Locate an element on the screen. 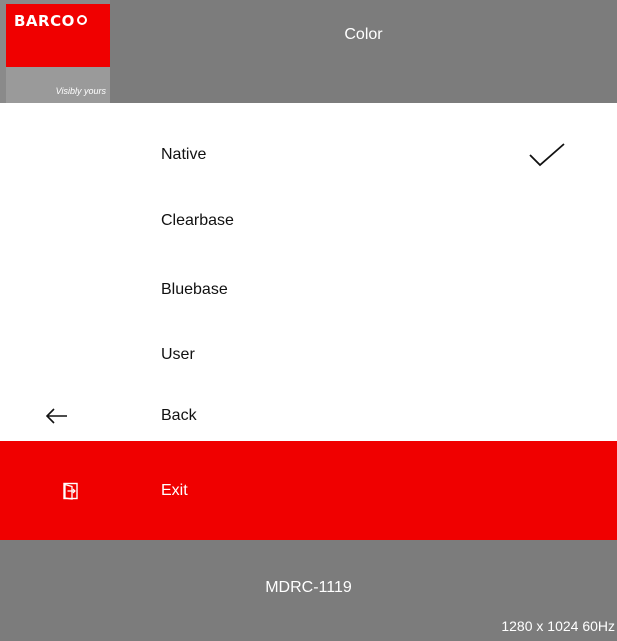 Image resolution: width=617 pixels, height=641 pixels. menu-item-label: User is located at coordinates (178, 354).